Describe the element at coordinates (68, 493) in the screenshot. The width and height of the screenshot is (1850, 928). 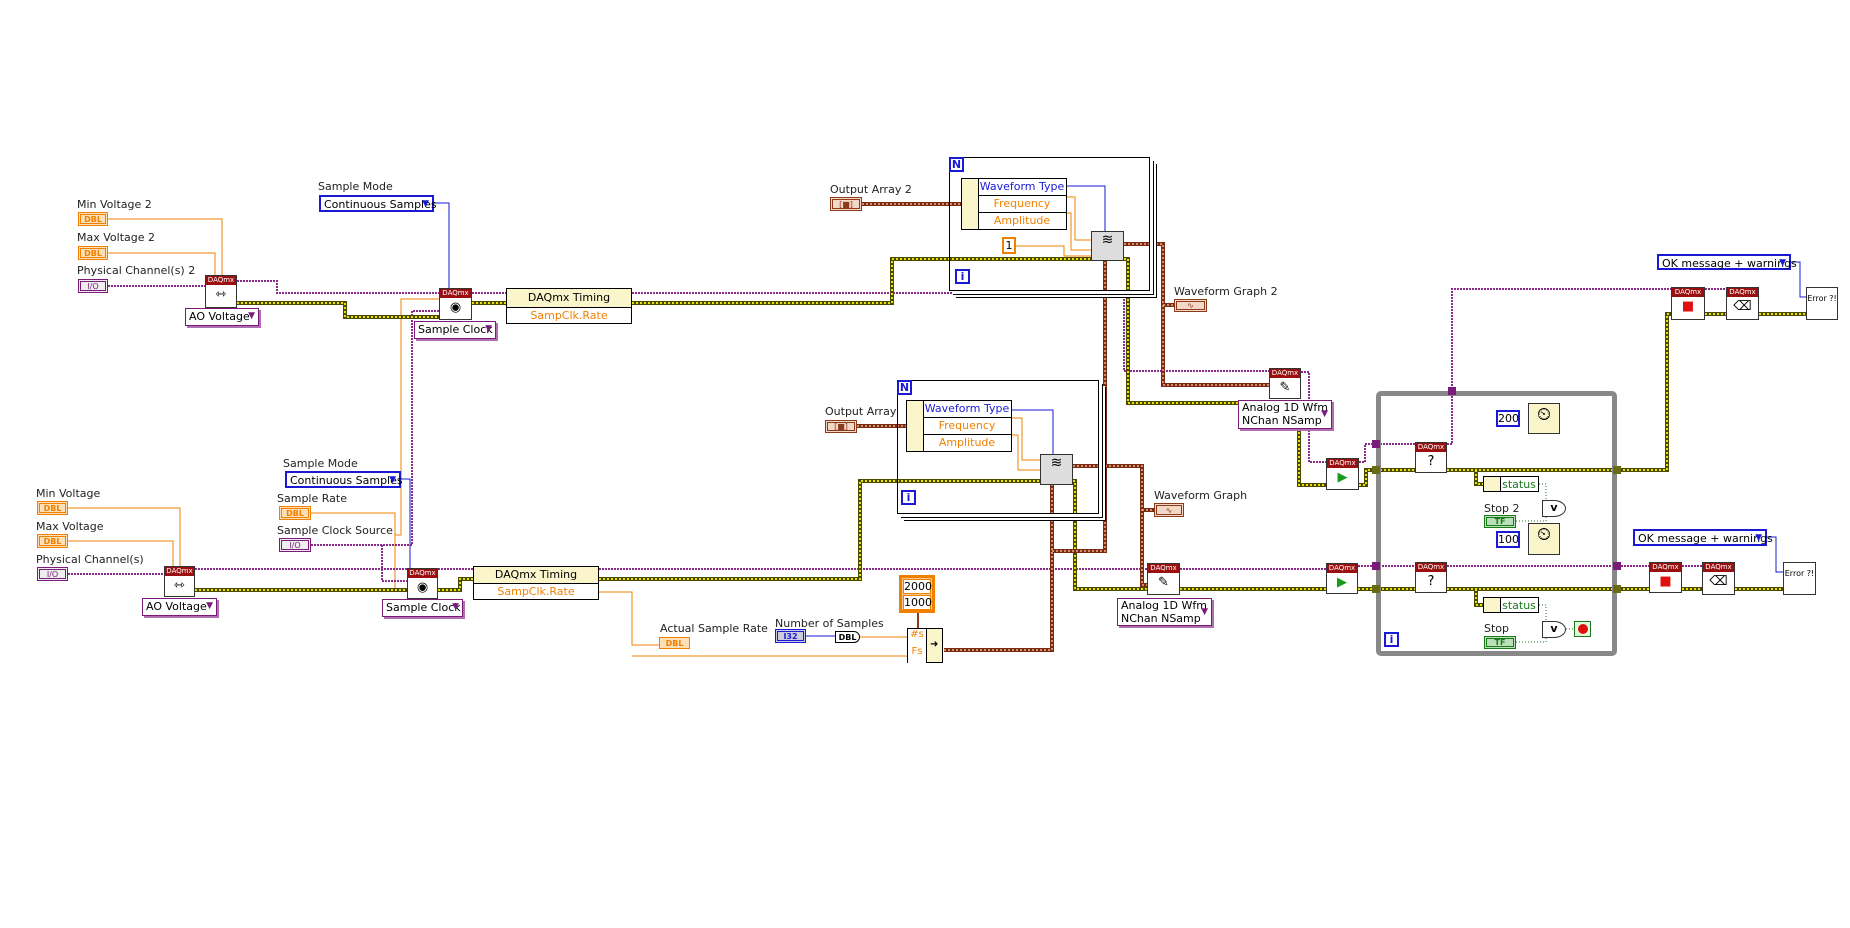
I see `min-voltage-label: Min Voltage` at that location.